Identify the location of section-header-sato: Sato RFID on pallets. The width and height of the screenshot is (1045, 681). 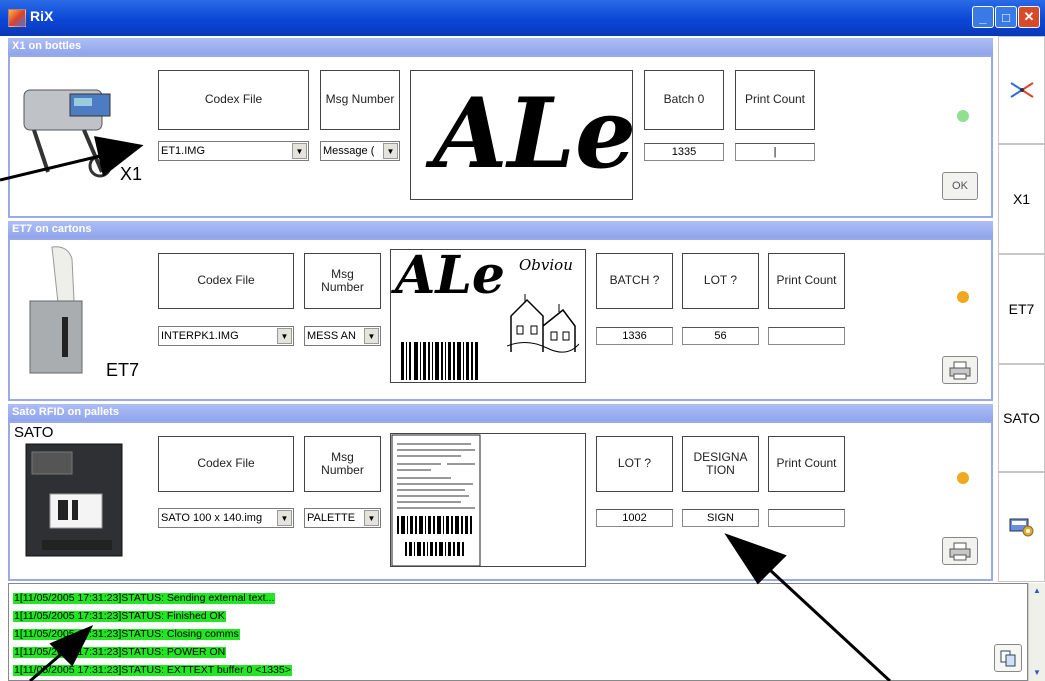
(500, 412).